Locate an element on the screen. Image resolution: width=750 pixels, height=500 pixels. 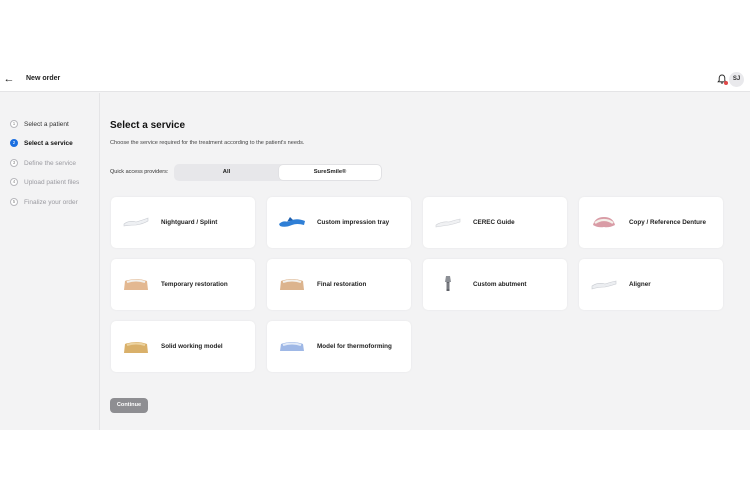
continue-button: Continue is located at coordinates (129, 405).